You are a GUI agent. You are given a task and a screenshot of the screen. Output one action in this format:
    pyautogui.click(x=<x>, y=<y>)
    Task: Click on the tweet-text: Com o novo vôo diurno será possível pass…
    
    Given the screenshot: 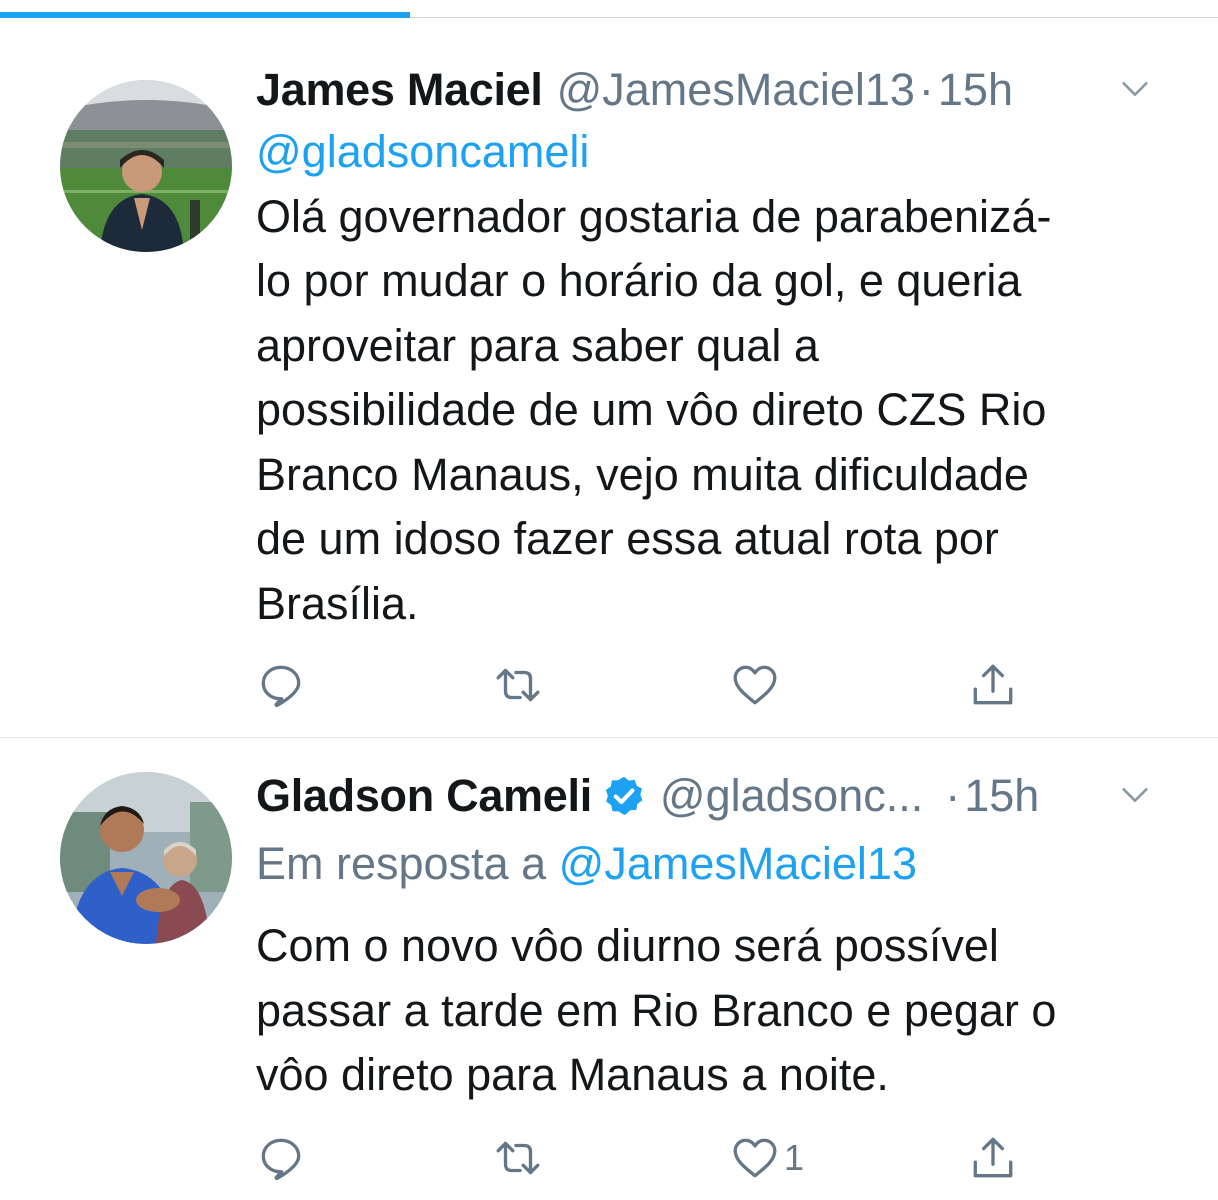 What is the action you would take?
    pyautogui.click(x=711, y=1011)
    